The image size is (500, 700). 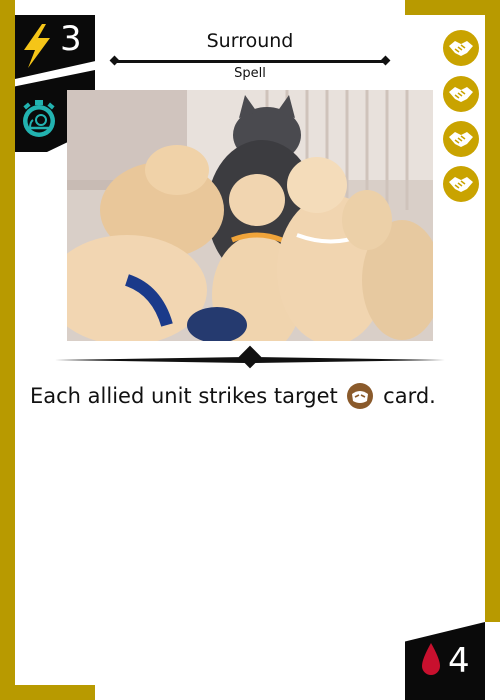 I want to click on card-title: Surround, so click(x=250, y=41).